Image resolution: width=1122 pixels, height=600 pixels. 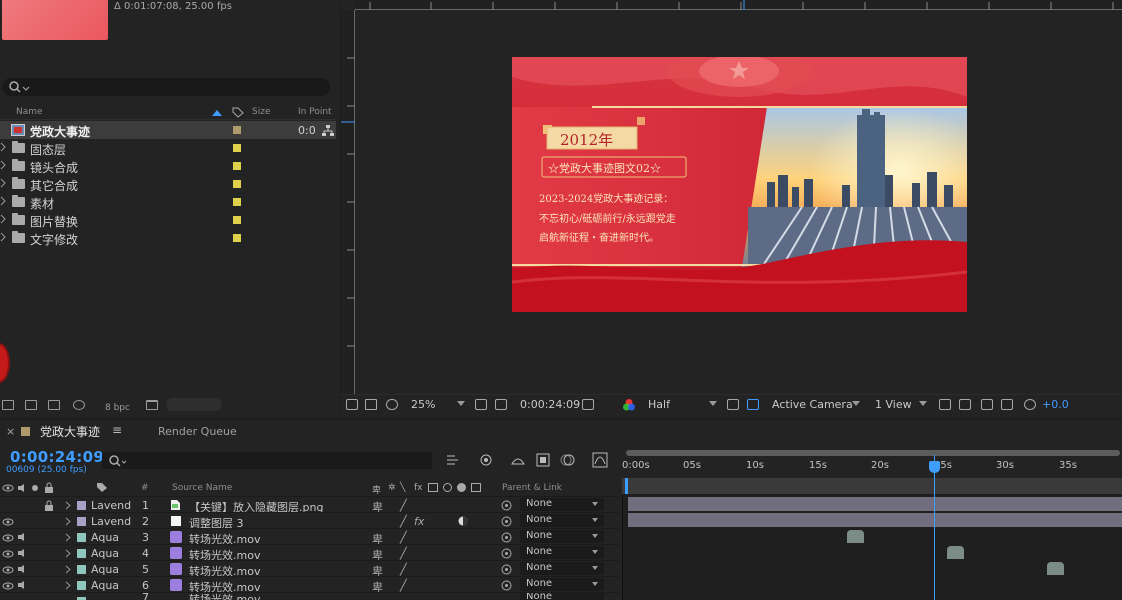 What do you see at coordinates (568, 460) in the screenshot?
I see `motion-blur-icon` at bounding box center [568, 460].